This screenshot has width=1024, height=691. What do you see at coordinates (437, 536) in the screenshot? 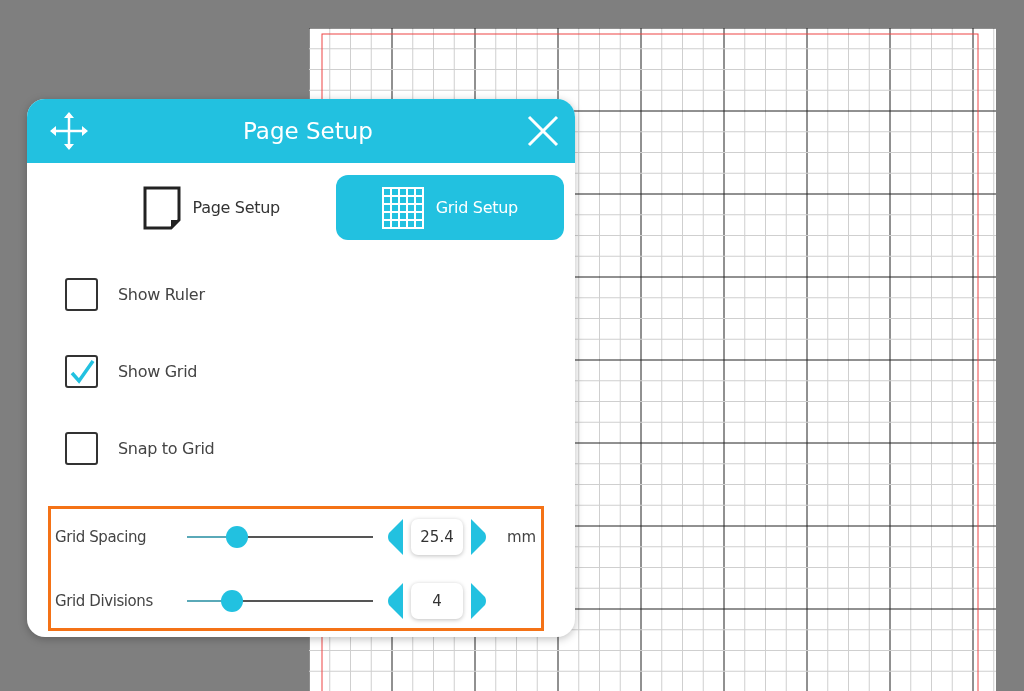
I see `value-field: 25.4` at bounding box center [437, 536].